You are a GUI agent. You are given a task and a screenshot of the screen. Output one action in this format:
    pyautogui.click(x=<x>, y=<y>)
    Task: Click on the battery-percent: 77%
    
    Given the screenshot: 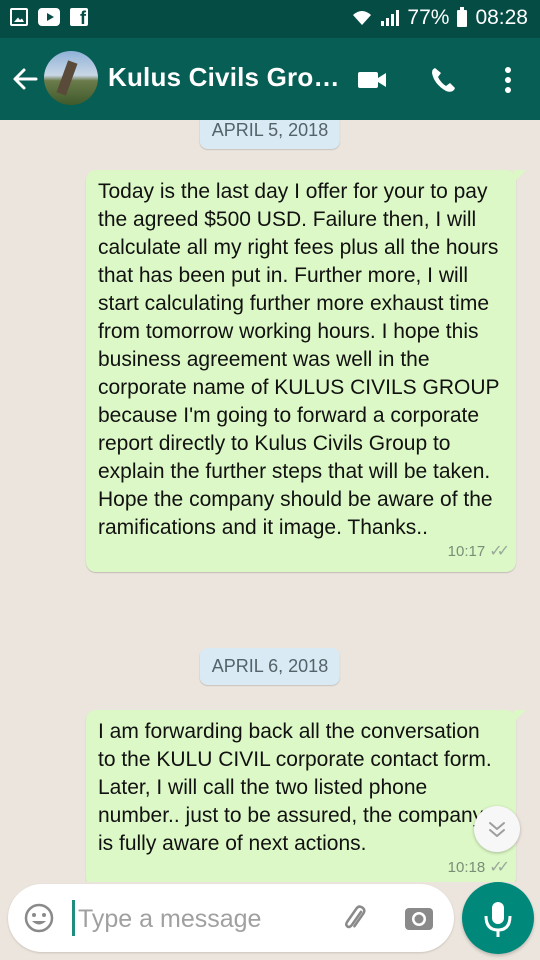 What is the action you would take?
    pyautogui.click(x=428, y=17)
    